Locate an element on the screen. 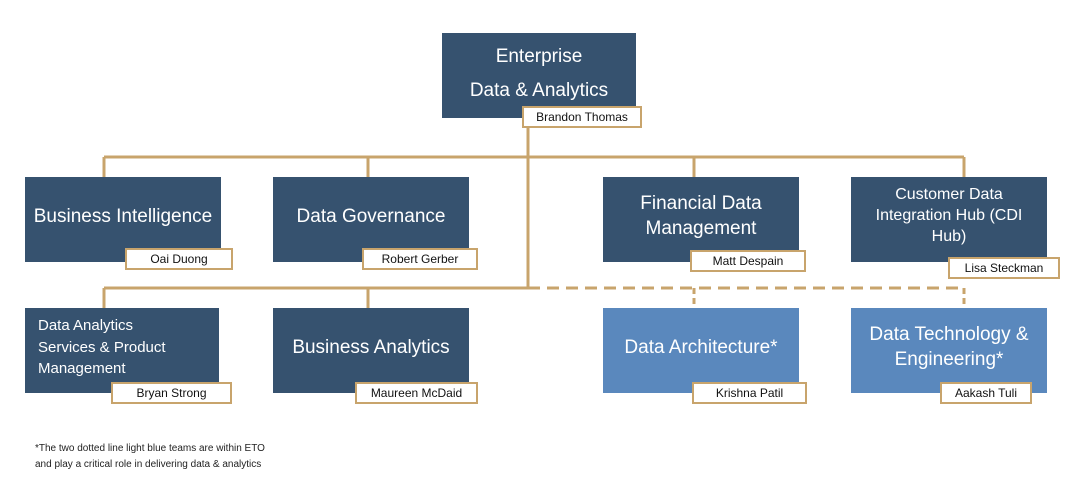 The height and width of the screenshot is (503, 1073). org-box-data-technology-engineering: Data Technology & Engineering* is located at coordinates (949, 350).